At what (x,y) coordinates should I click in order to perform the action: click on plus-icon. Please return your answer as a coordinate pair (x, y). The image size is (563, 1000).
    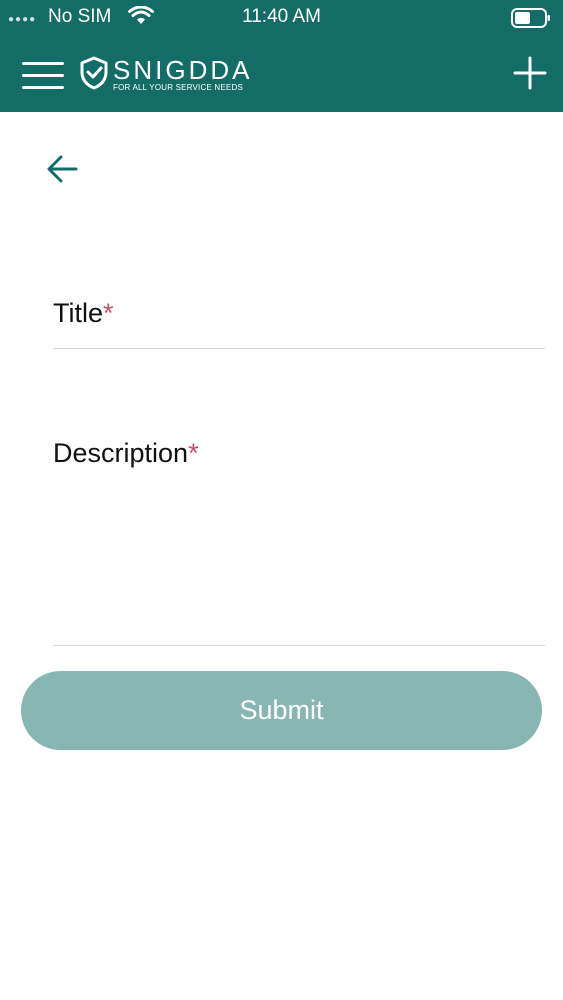
    Looking at the image, I should click on (530, 73).